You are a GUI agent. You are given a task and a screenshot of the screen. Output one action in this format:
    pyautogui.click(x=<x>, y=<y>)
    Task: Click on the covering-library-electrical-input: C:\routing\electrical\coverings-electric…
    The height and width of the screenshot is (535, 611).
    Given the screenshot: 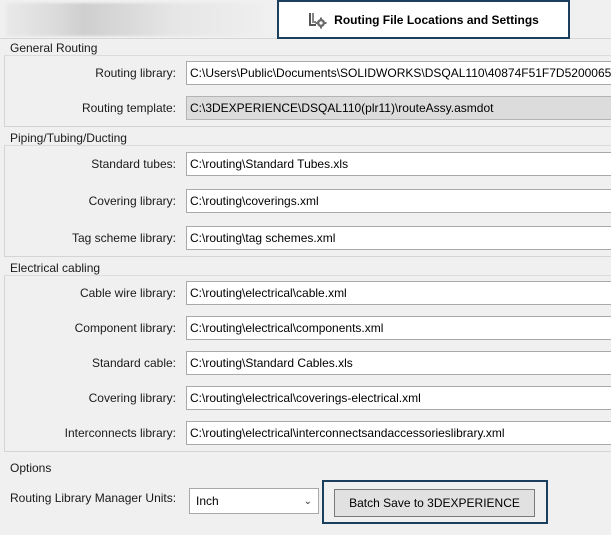 What is the action you would take?
    pyautogui.click(x=398, y=398)
    